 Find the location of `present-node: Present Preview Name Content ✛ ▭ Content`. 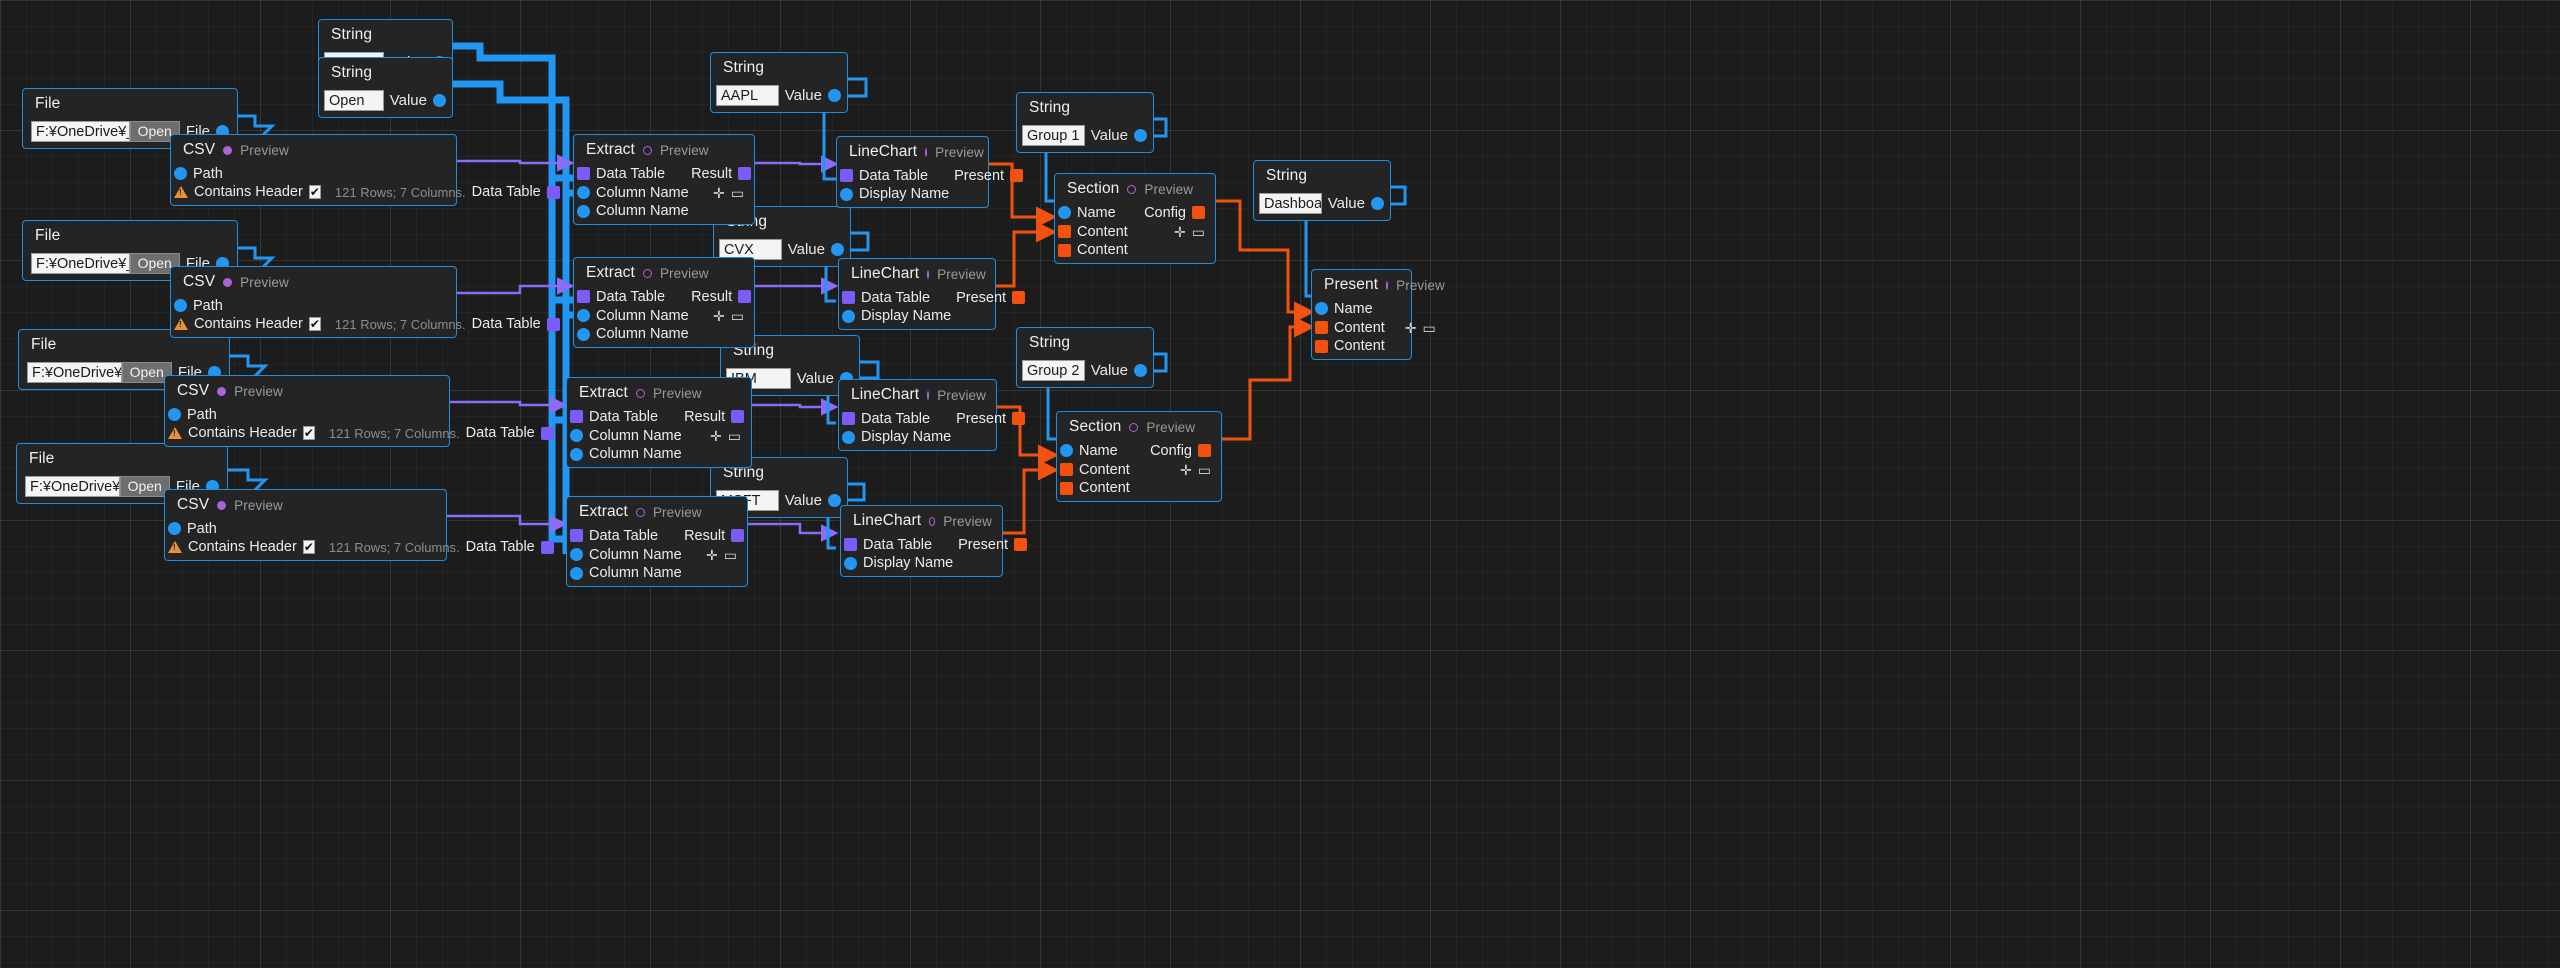

present-node: Present Preview Name Content ✛ ▭ Content is located at coordinates (1378, 314).